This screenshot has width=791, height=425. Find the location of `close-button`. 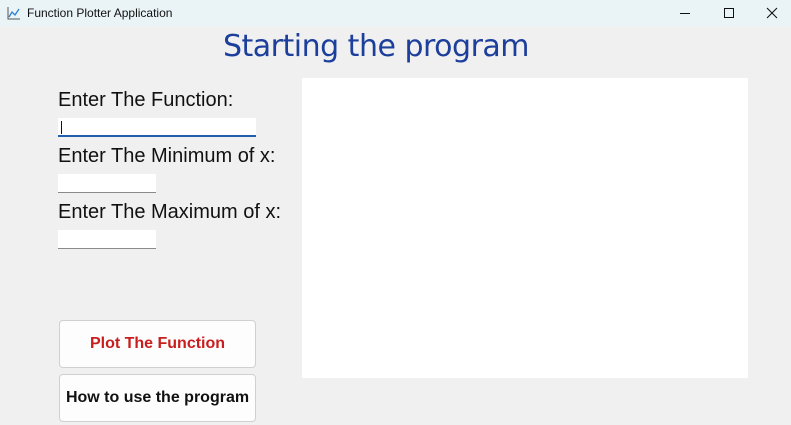

close-button is located at coordinates (770, 13).